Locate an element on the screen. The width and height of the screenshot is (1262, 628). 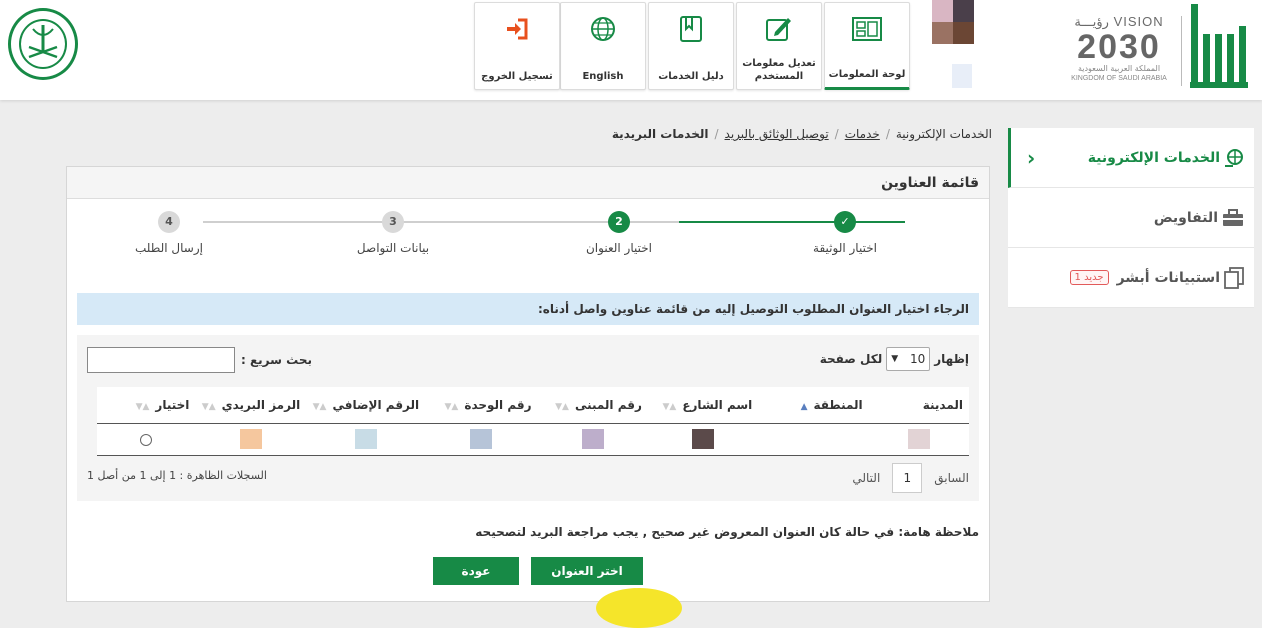
search-input is located at coordinates (161, 360).